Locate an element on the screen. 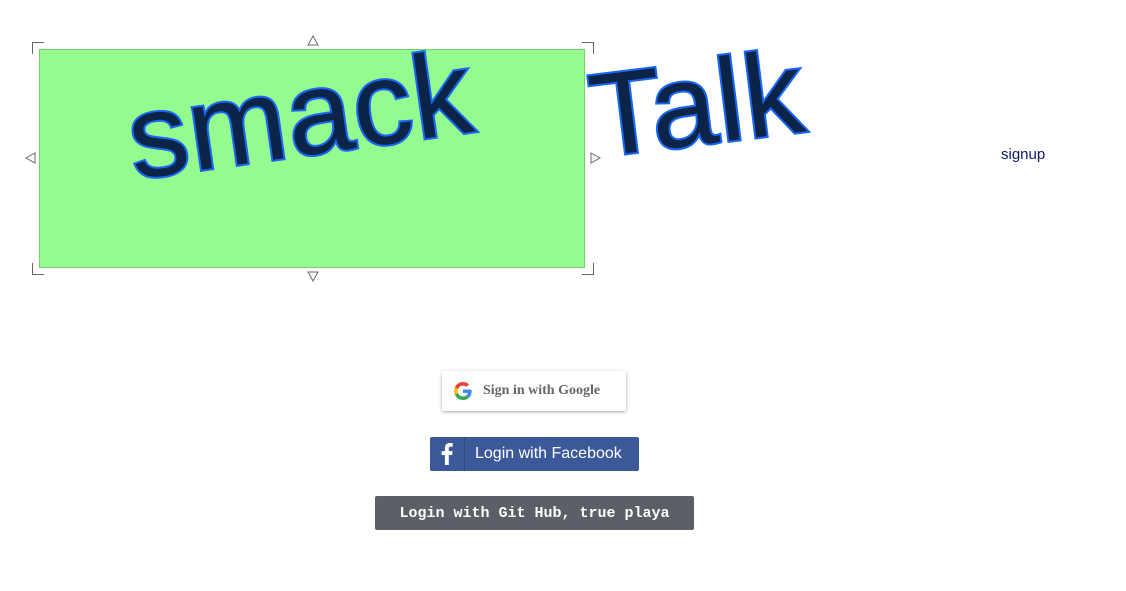  github-login-button: Login with Git Hub, true playa is located at coordinates (534, 513).